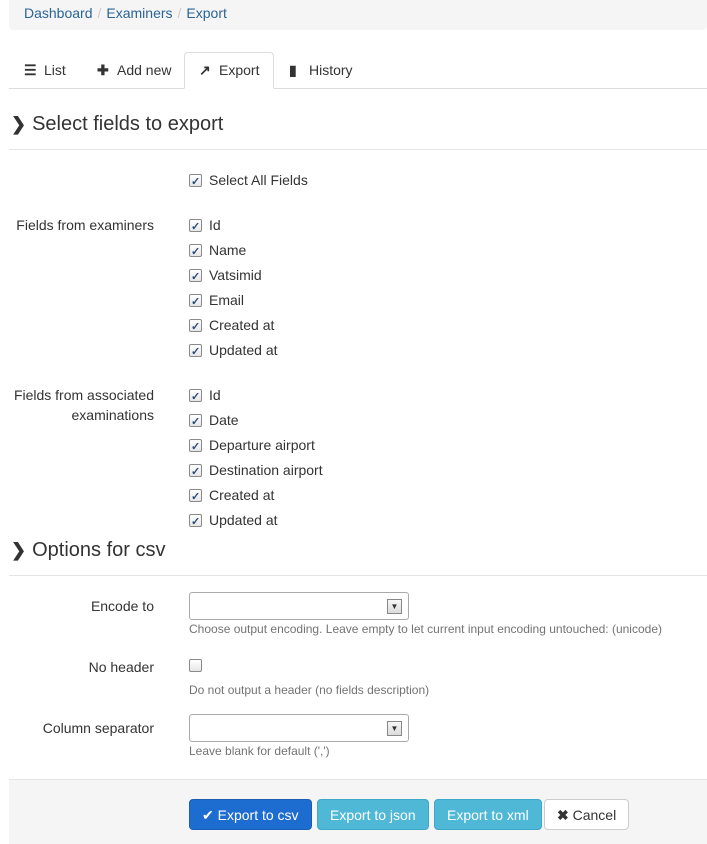 Image resolution: width=707 pixels, height=844 pixels. I want to click on tab-history: ▮ History, so click(321, 70).